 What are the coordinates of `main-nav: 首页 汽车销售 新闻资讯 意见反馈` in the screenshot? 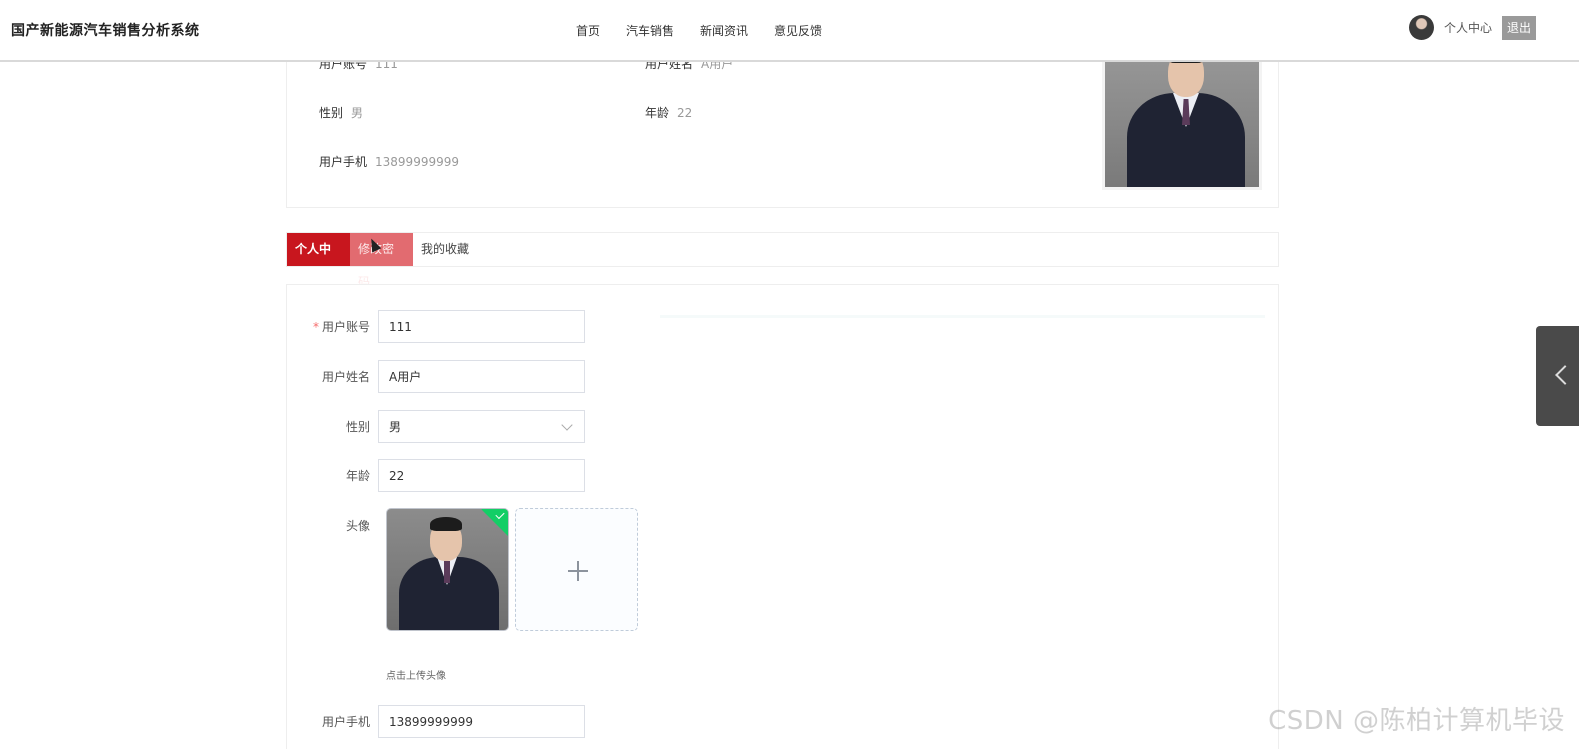 It's located at (712, 30).